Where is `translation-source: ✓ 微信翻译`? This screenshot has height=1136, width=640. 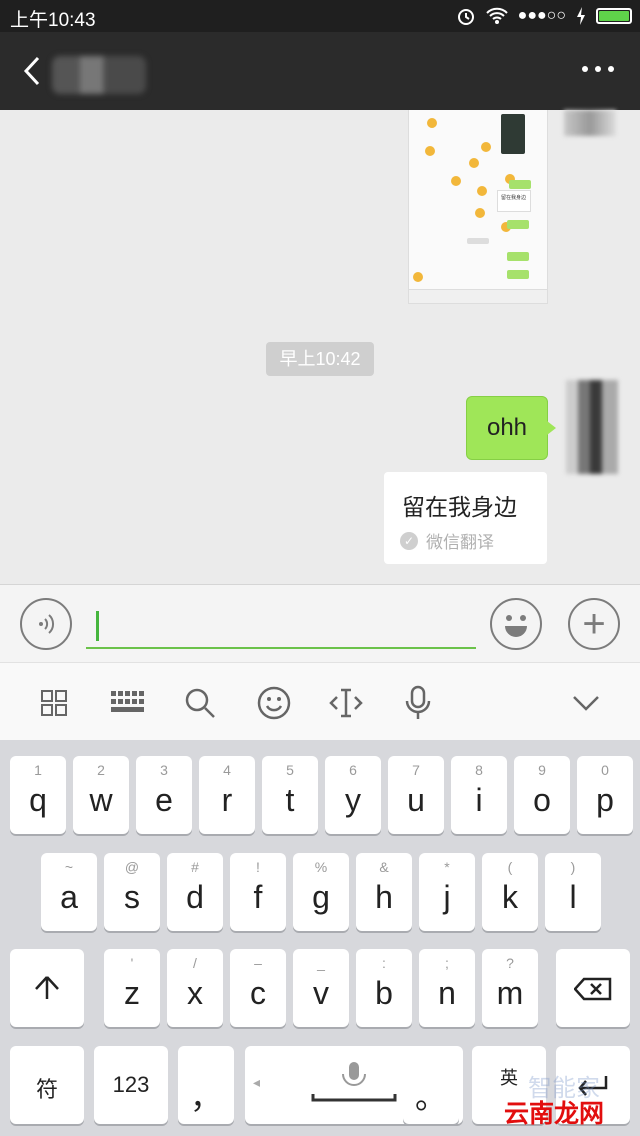
translation-source: ✓ 微信翻译 is located at coordinates (447, 540).